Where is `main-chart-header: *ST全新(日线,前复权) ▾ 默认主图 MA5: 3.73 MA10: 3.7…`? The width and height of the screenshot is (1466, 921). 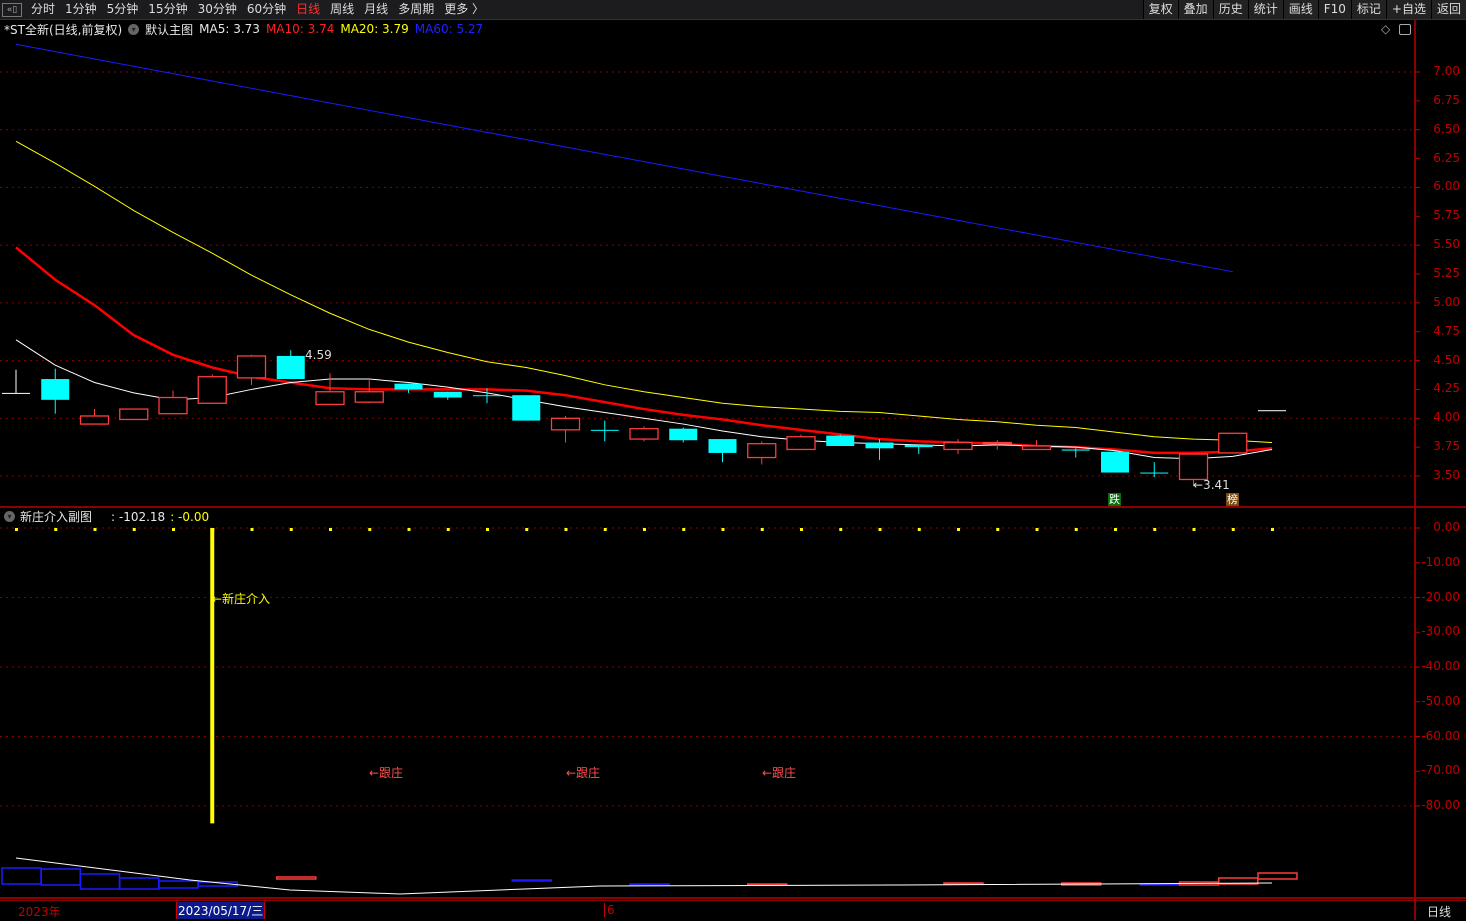 main-chart-header: *ST全新(日线,前复权) ▾ 默认主图 MA5: 3.73 MA10: 3.7… is located at coordinates (243, 29).